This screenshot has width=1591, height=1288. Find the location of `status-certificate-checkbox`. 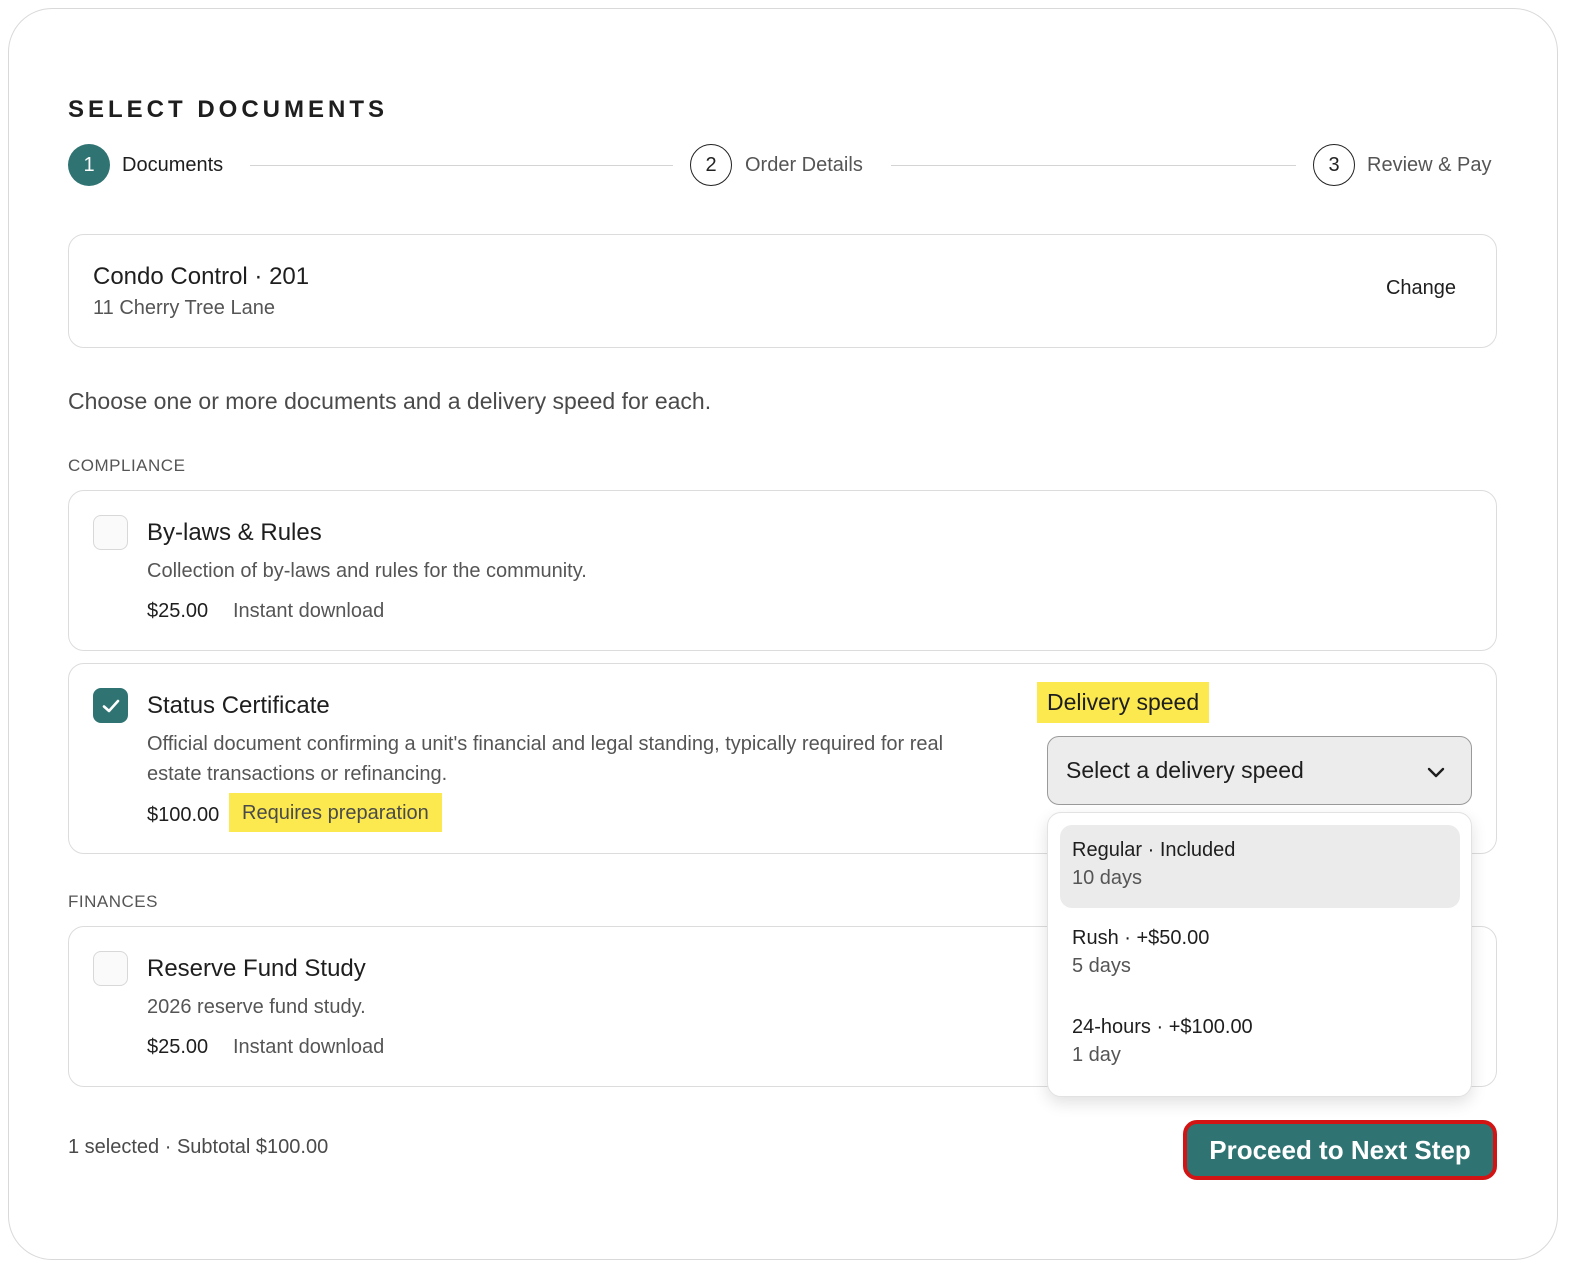

status-certificate-checkbox is located at coordinates (110, 705).